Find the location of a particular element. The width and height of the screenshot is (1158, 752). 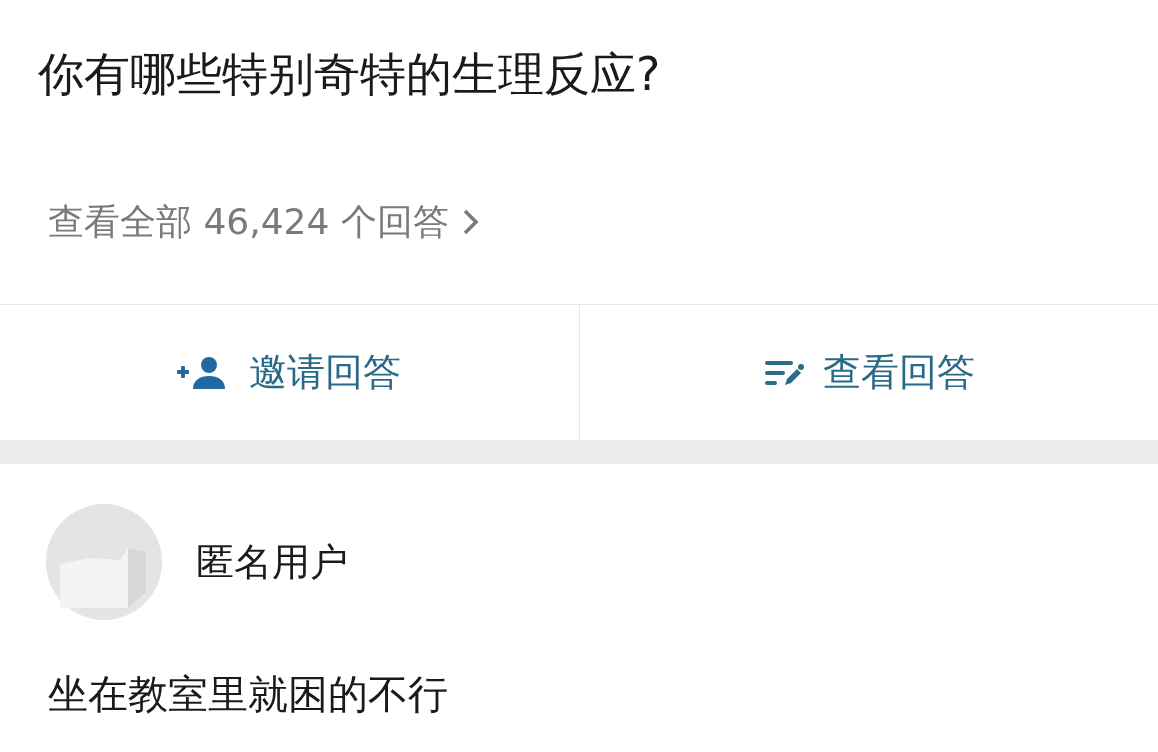

author-name: 匿名用户 is located at coordinates (272, 562).